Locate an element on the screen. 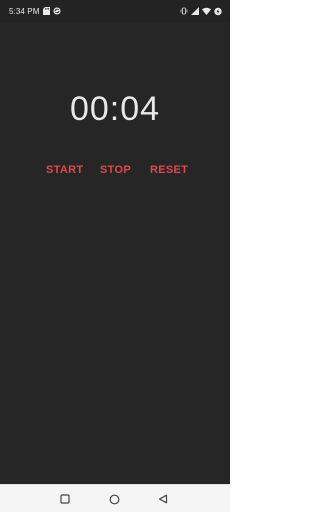 This screenshot has width=320, height=512. back-button is located at coordinates (163, 499).